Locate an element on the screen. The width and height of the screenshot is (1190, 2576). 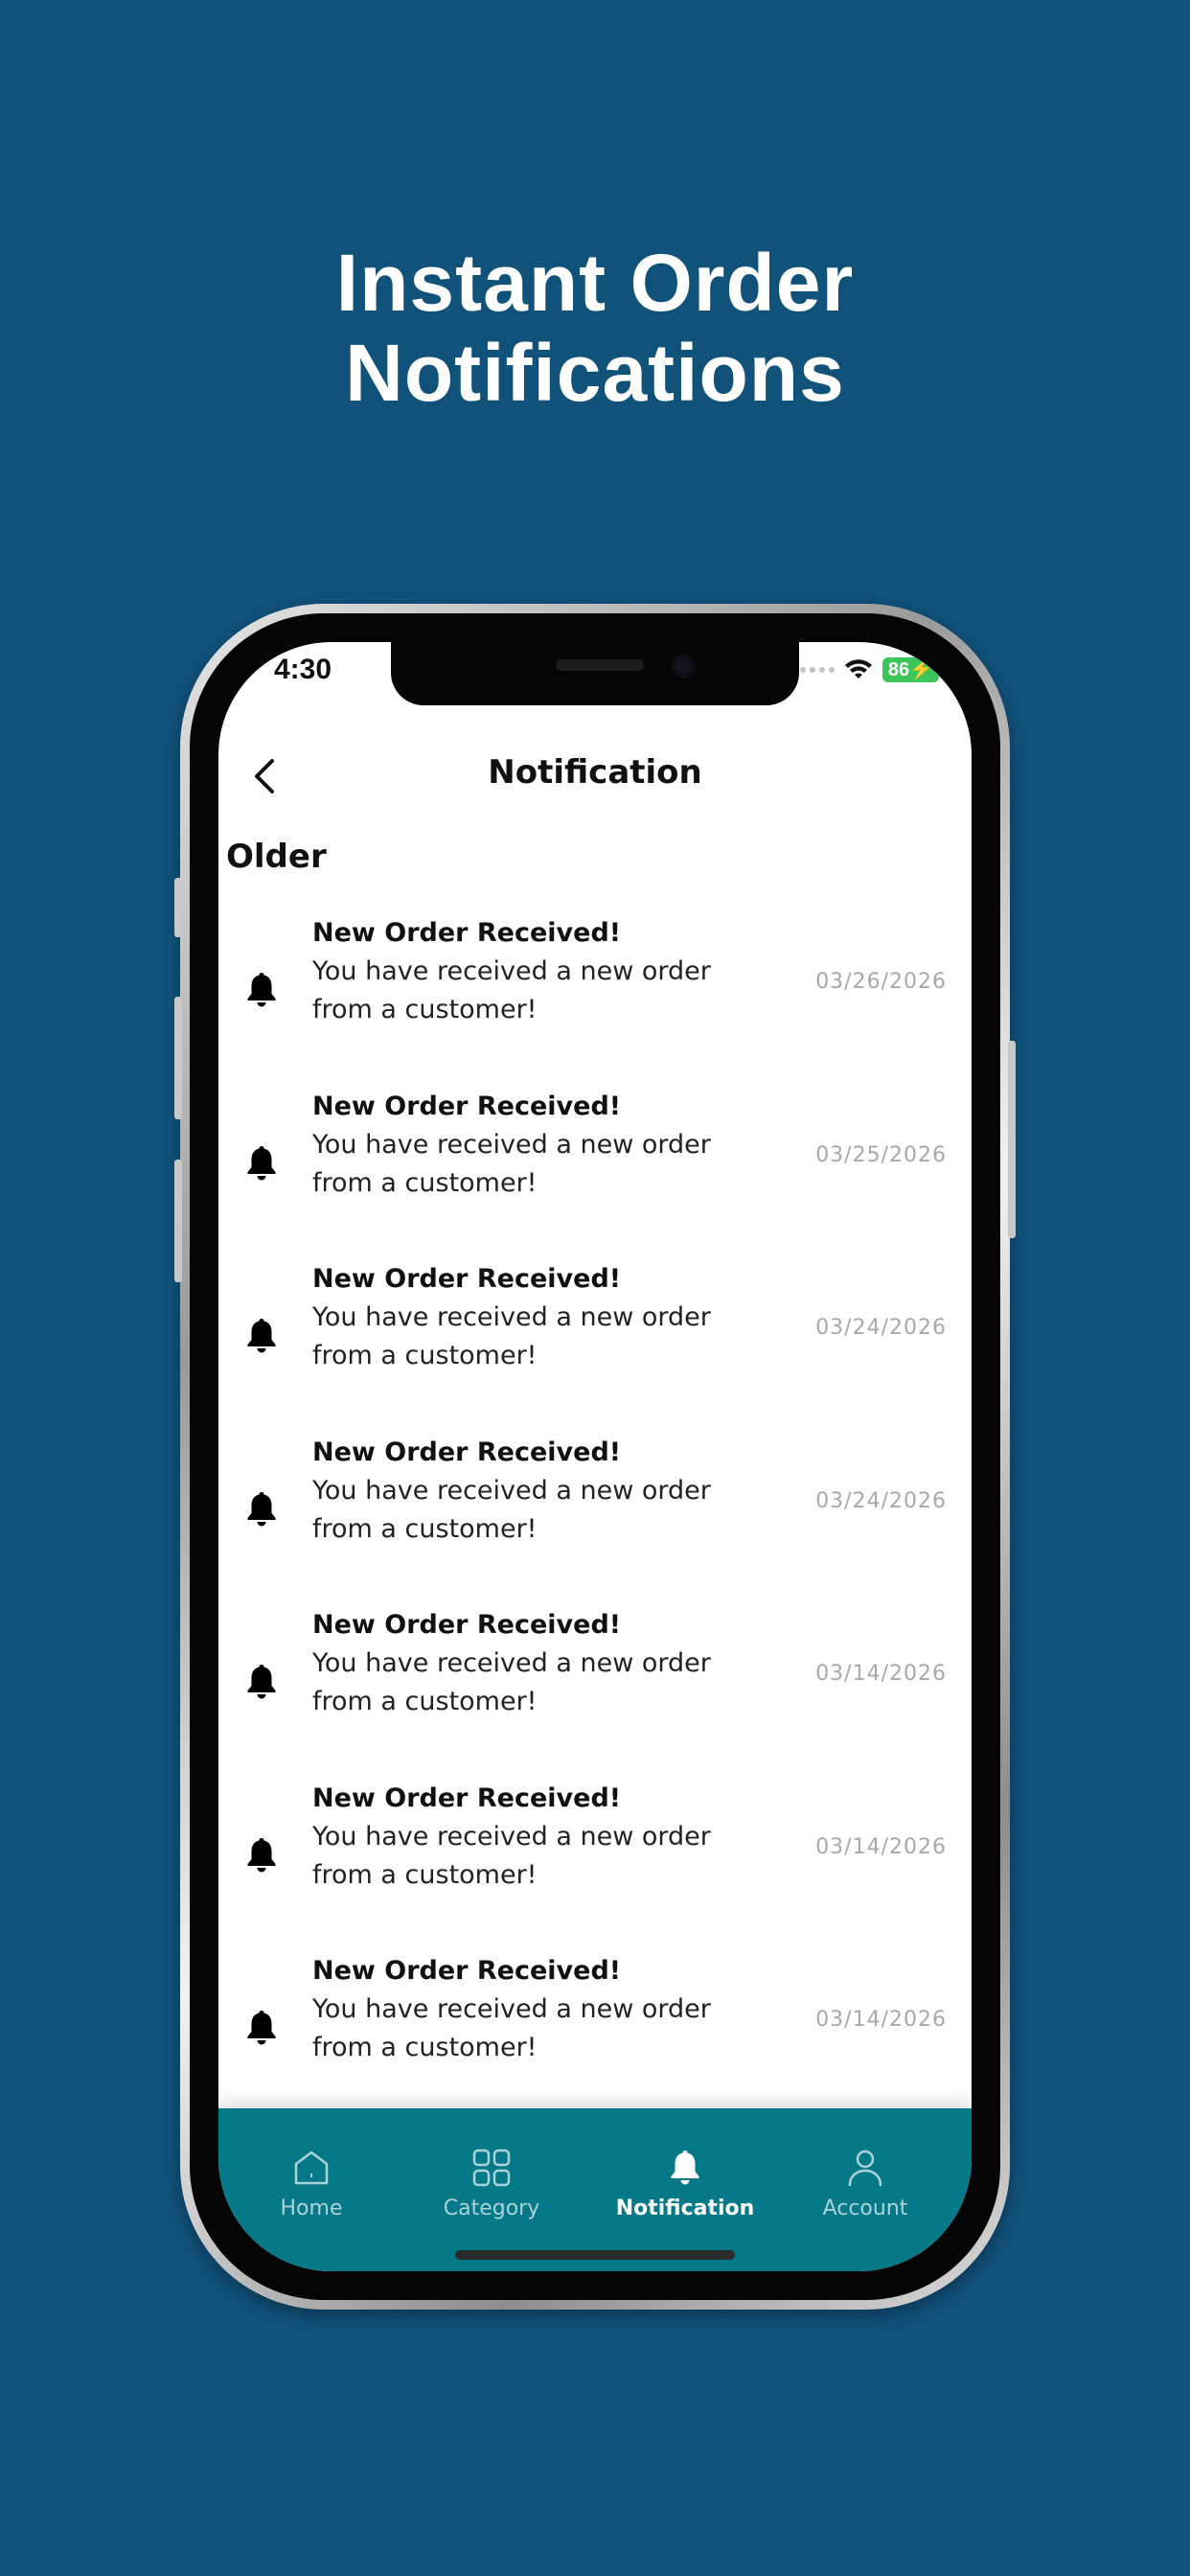
notification-date: 03/26/2026 is located at coordinates (881, 982).